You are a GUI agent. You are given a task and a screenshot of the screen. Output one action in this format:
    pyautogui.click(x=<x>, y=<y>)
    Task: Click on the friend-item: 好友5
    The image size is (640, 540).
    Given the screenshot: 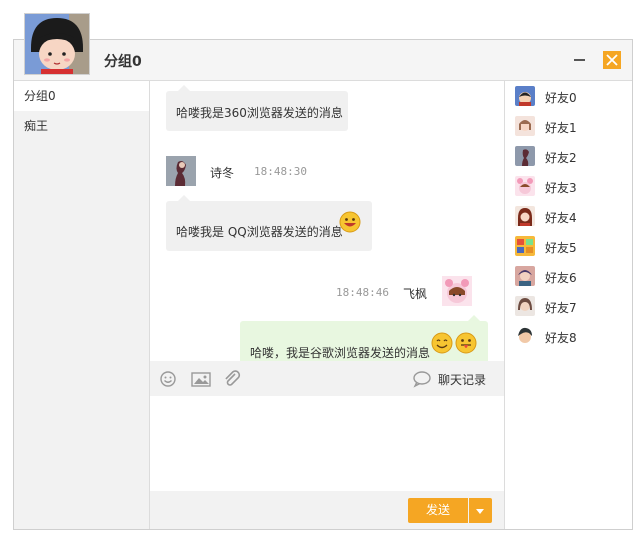 What is the action you would take?
    pyautogui.click(x=568, y=246)
    